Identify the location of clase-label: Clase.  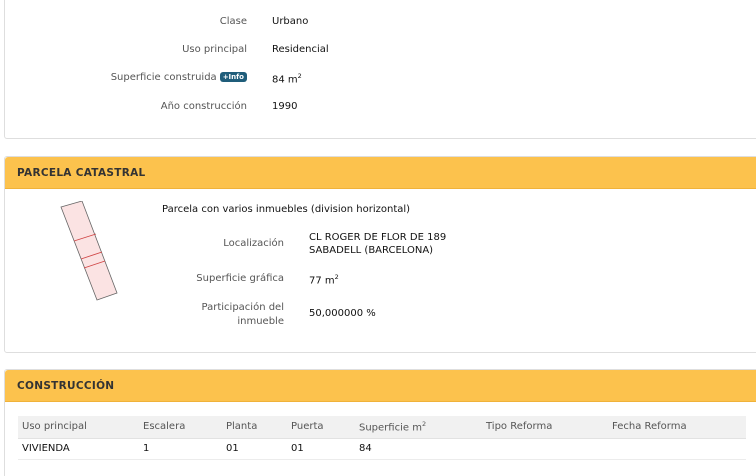
(233, 21).